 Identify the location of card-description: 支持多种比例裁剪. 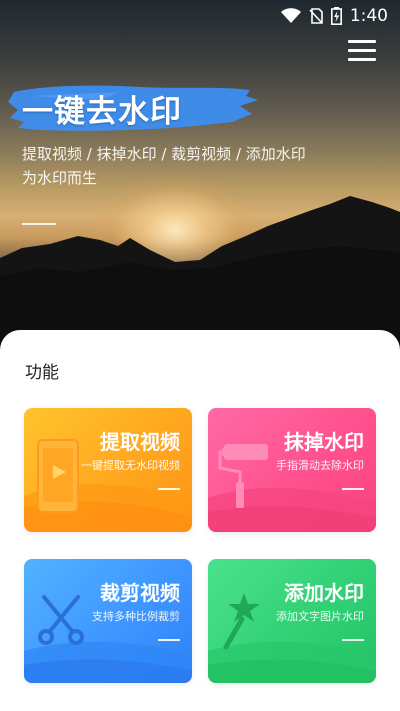
(136, 616).